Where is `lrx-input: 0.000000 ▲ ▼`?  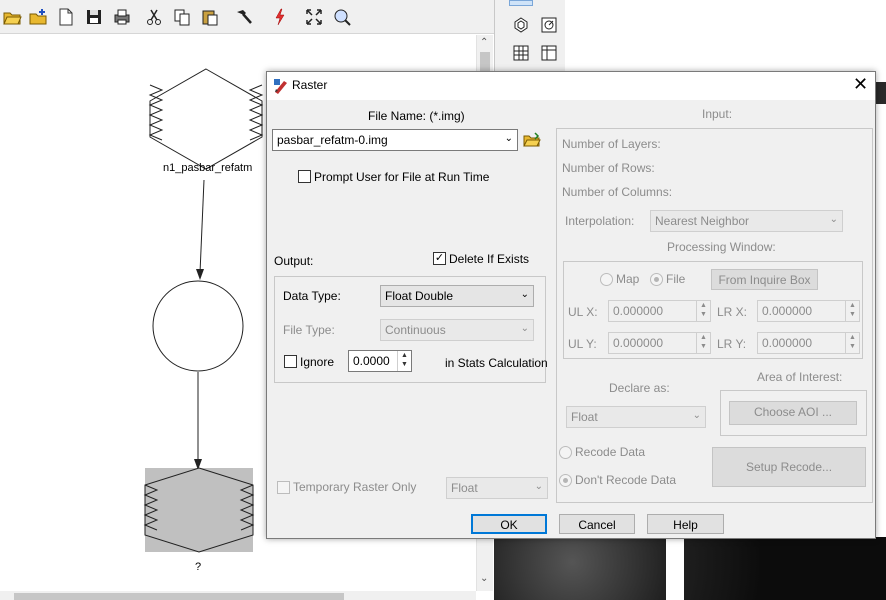
lrx-input: 0.000000 ▲ ▼ is located at coordinates (808, 311).